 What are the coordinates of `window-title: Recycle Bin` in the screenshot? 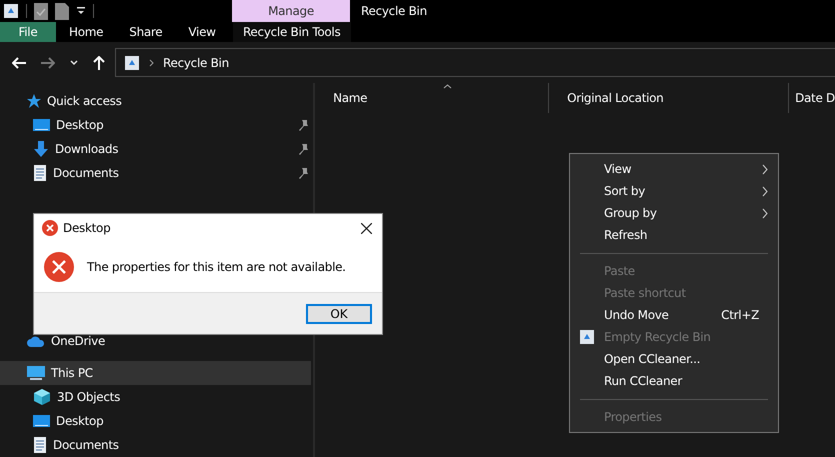 It's located at (394, 11).